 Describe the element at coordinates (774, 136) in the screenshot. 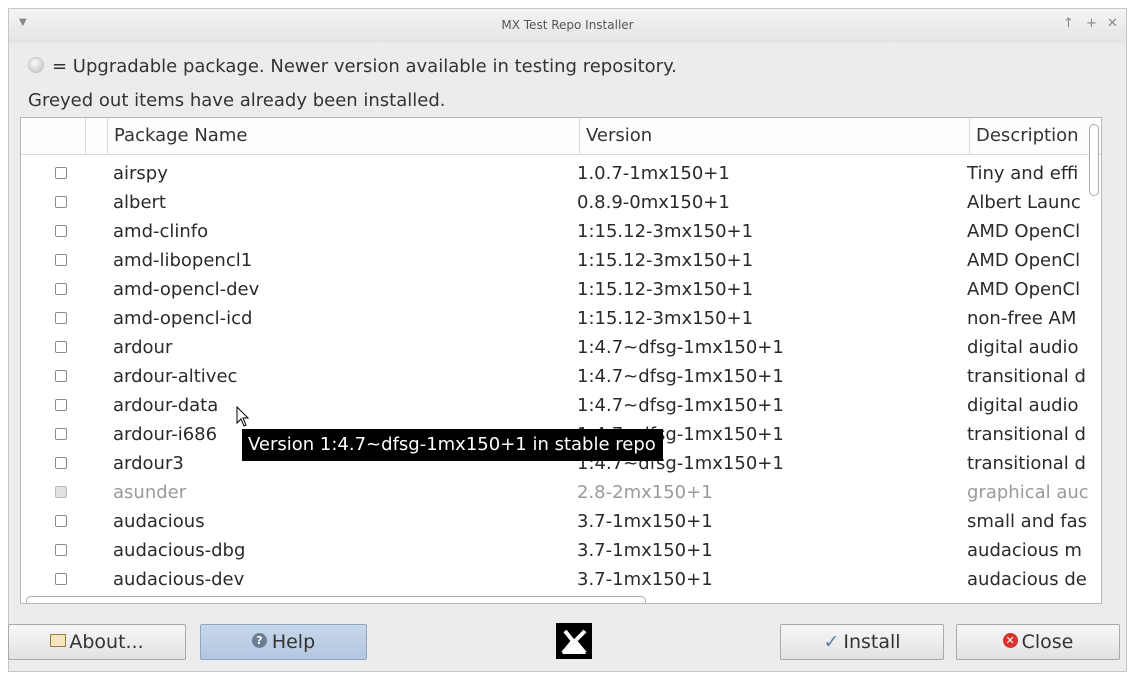

I see `header-version: Version` at that location.